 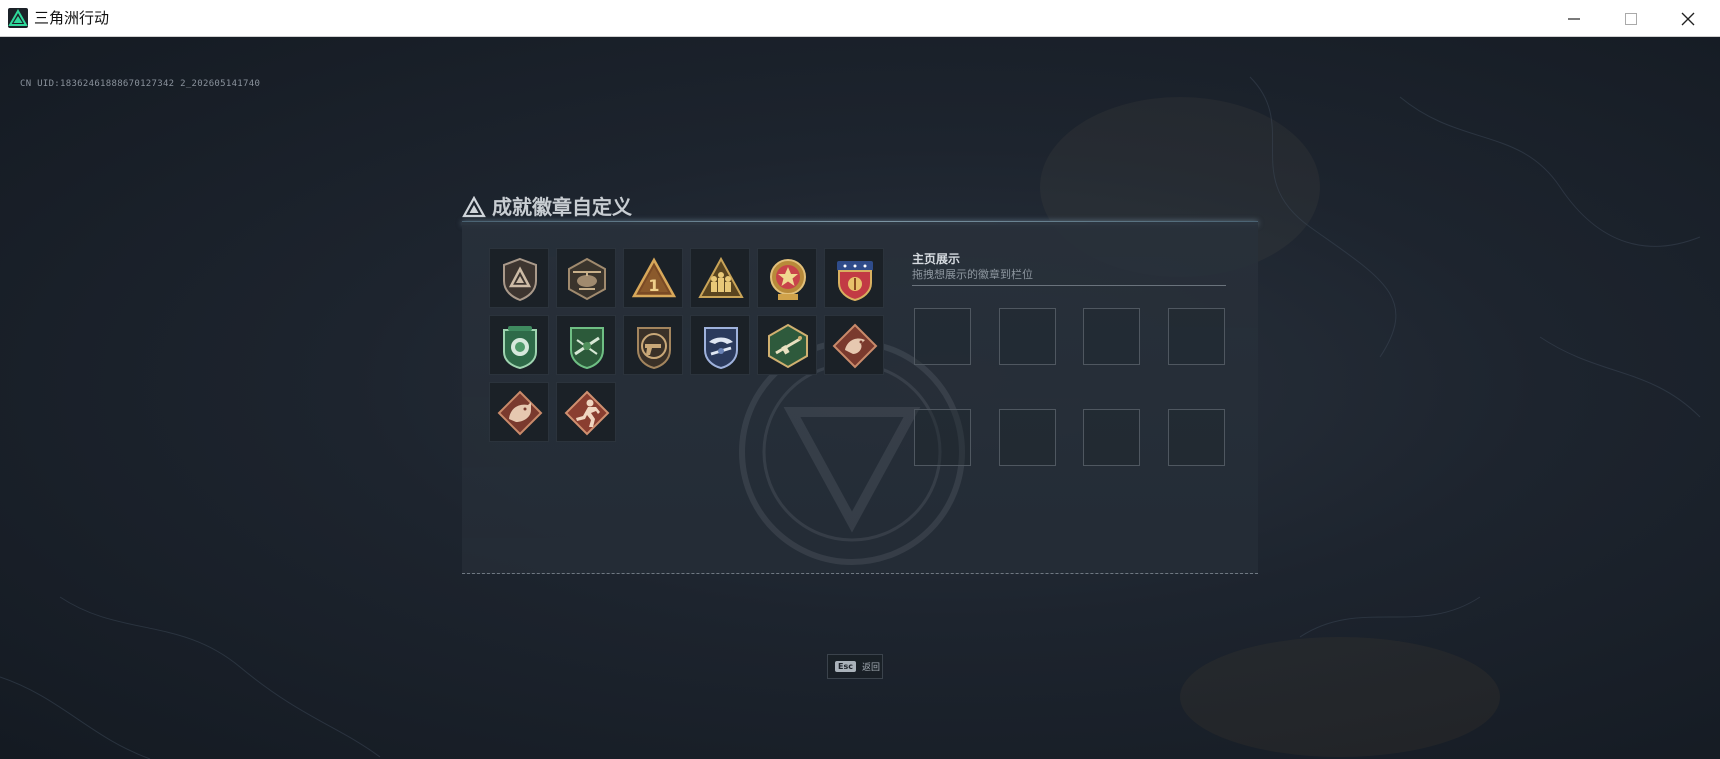 I want to click on dialog-title: 成就徽章自定义, so click(x=562, y=207).